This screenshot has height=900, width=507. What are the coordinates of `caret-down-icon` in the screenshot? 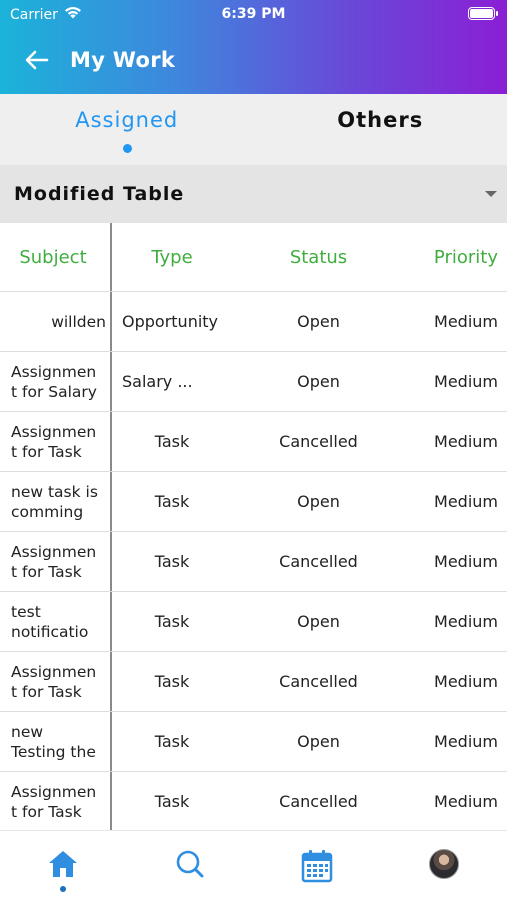 It's located at (491, 194).